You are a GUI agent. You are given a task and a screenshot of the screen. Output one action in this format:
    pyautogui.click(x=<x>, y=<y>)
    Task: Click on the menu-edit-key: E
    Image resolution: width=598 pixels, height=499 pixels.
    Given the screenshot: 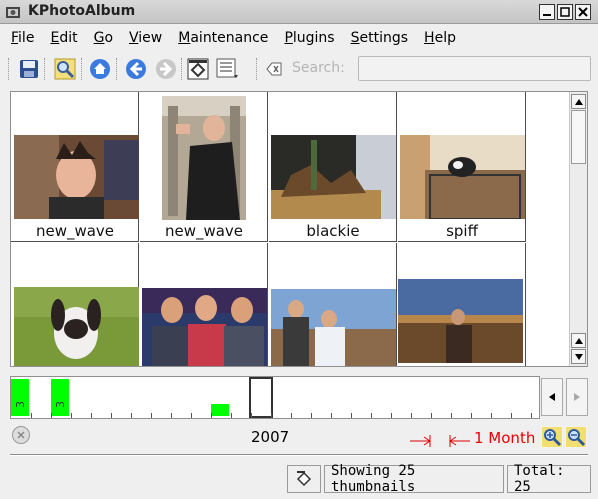 What is the action you would take?
    pyautogui.click(x=55, y=38)
    